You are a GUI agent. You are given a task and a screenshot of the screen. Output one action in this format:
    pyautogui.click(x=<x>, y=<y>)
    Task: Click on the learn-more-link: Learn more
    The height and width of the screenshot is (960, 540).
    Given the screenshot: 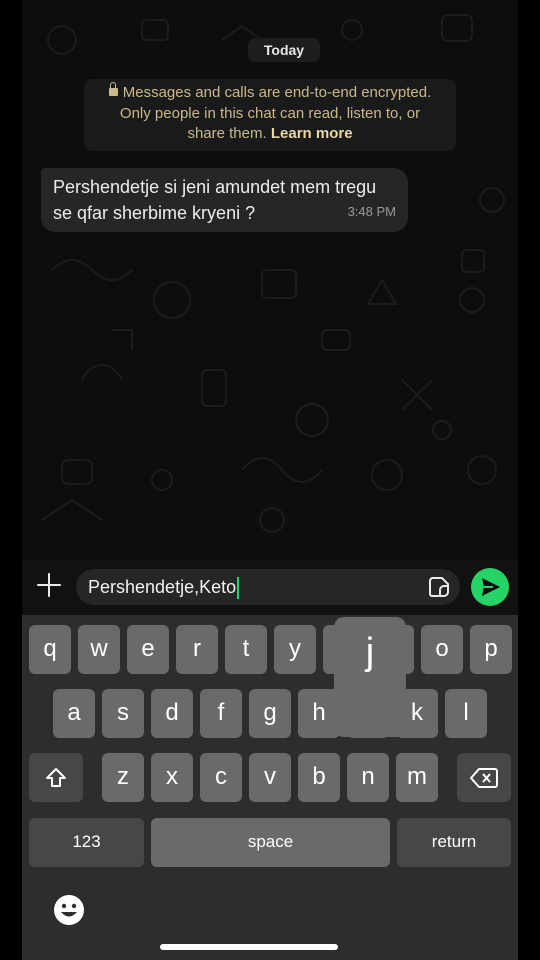 What is the action you would take?
    pyautogui.click(x=312, y=133)
    